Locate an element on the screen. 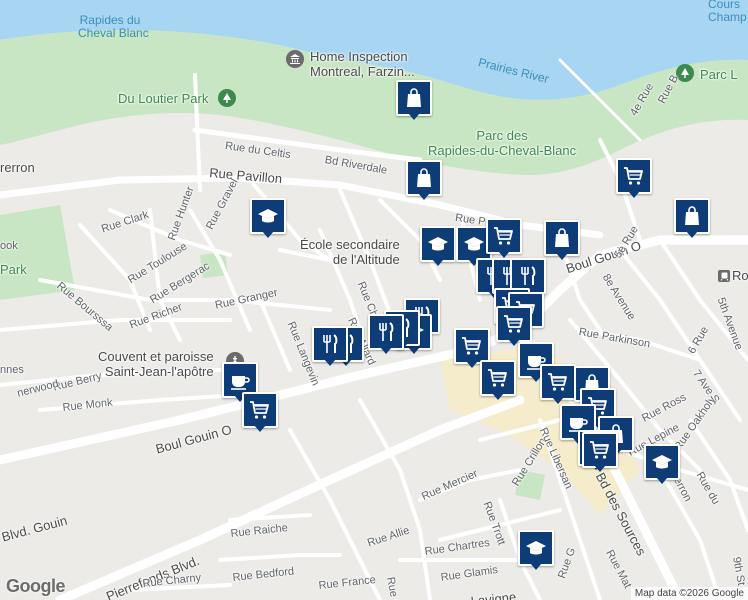 This screenshot has width=748, height=600. transit-pin is located at coordinates (724, 276).